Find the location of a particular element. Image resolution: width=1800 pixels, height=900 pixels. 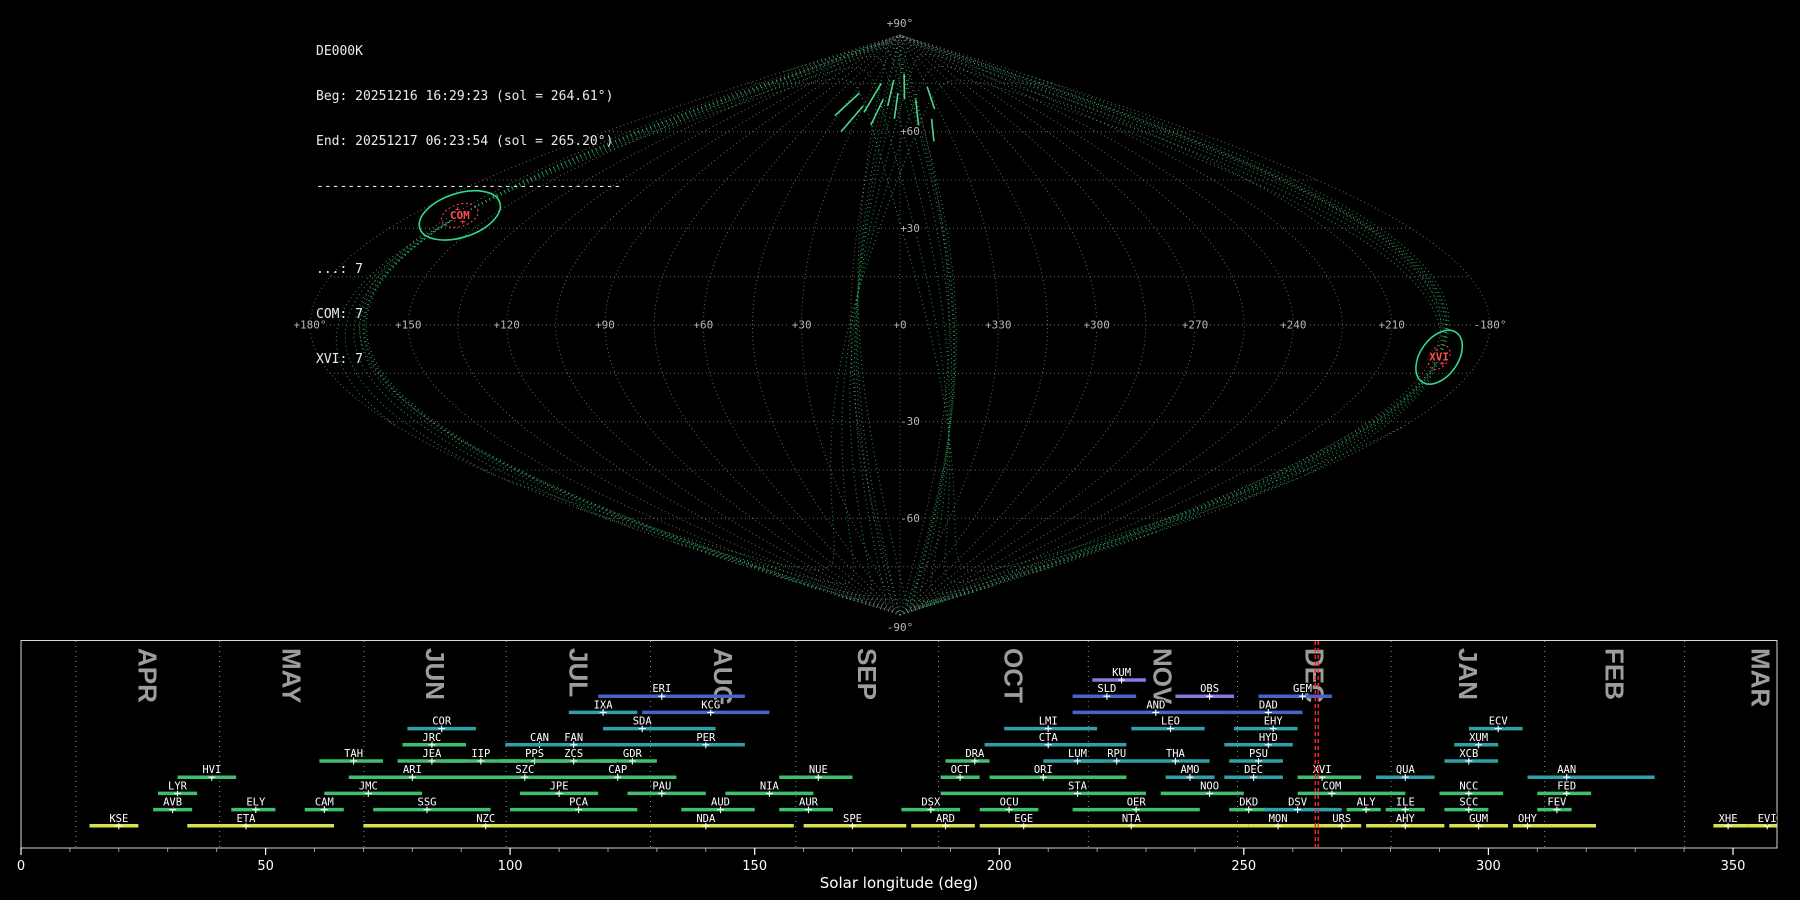

shower-HVI: HVI is located at coordinates (207, 772).